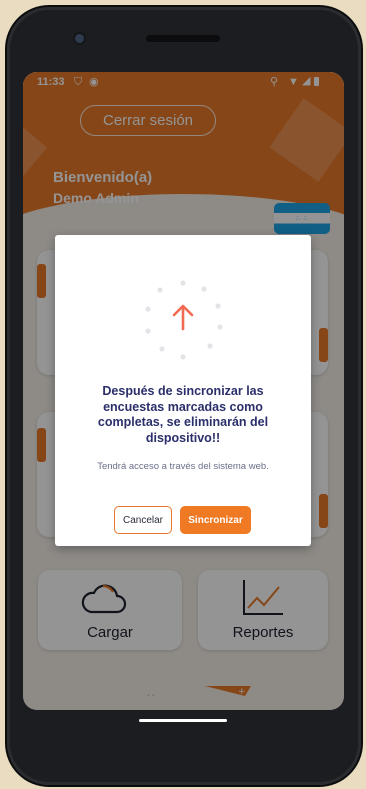 This screenshot has height=789, width=366. What do you see at coordinates (183, 38) in the screenshot?
I see `speaker-grille` at bounding box center [183, 38].